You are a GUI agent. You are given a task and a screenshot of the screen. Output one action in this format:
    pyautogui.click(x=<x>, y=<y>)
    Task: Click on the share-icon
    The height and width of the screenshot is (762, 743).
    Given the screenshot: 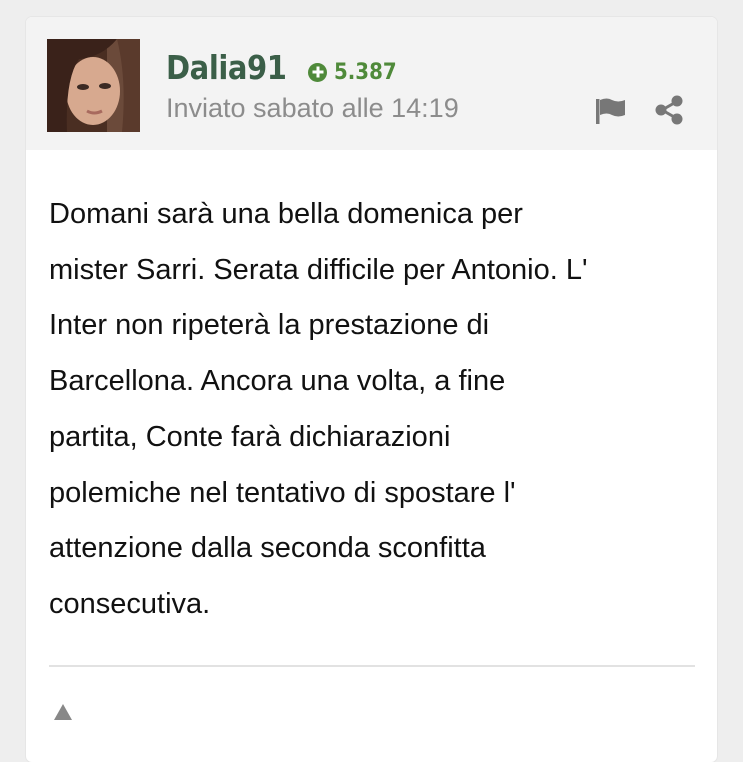 What is the action you would take?
    pyautogui.click(x=669, y=110)
    